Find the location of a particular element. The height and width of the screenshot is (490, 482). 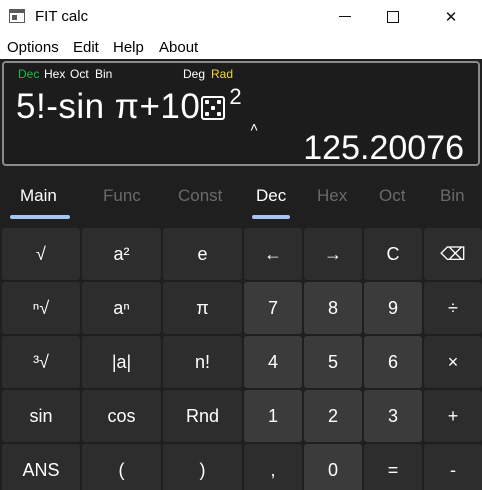

digit-6-button: 6 is located at coordinates (393, 362).